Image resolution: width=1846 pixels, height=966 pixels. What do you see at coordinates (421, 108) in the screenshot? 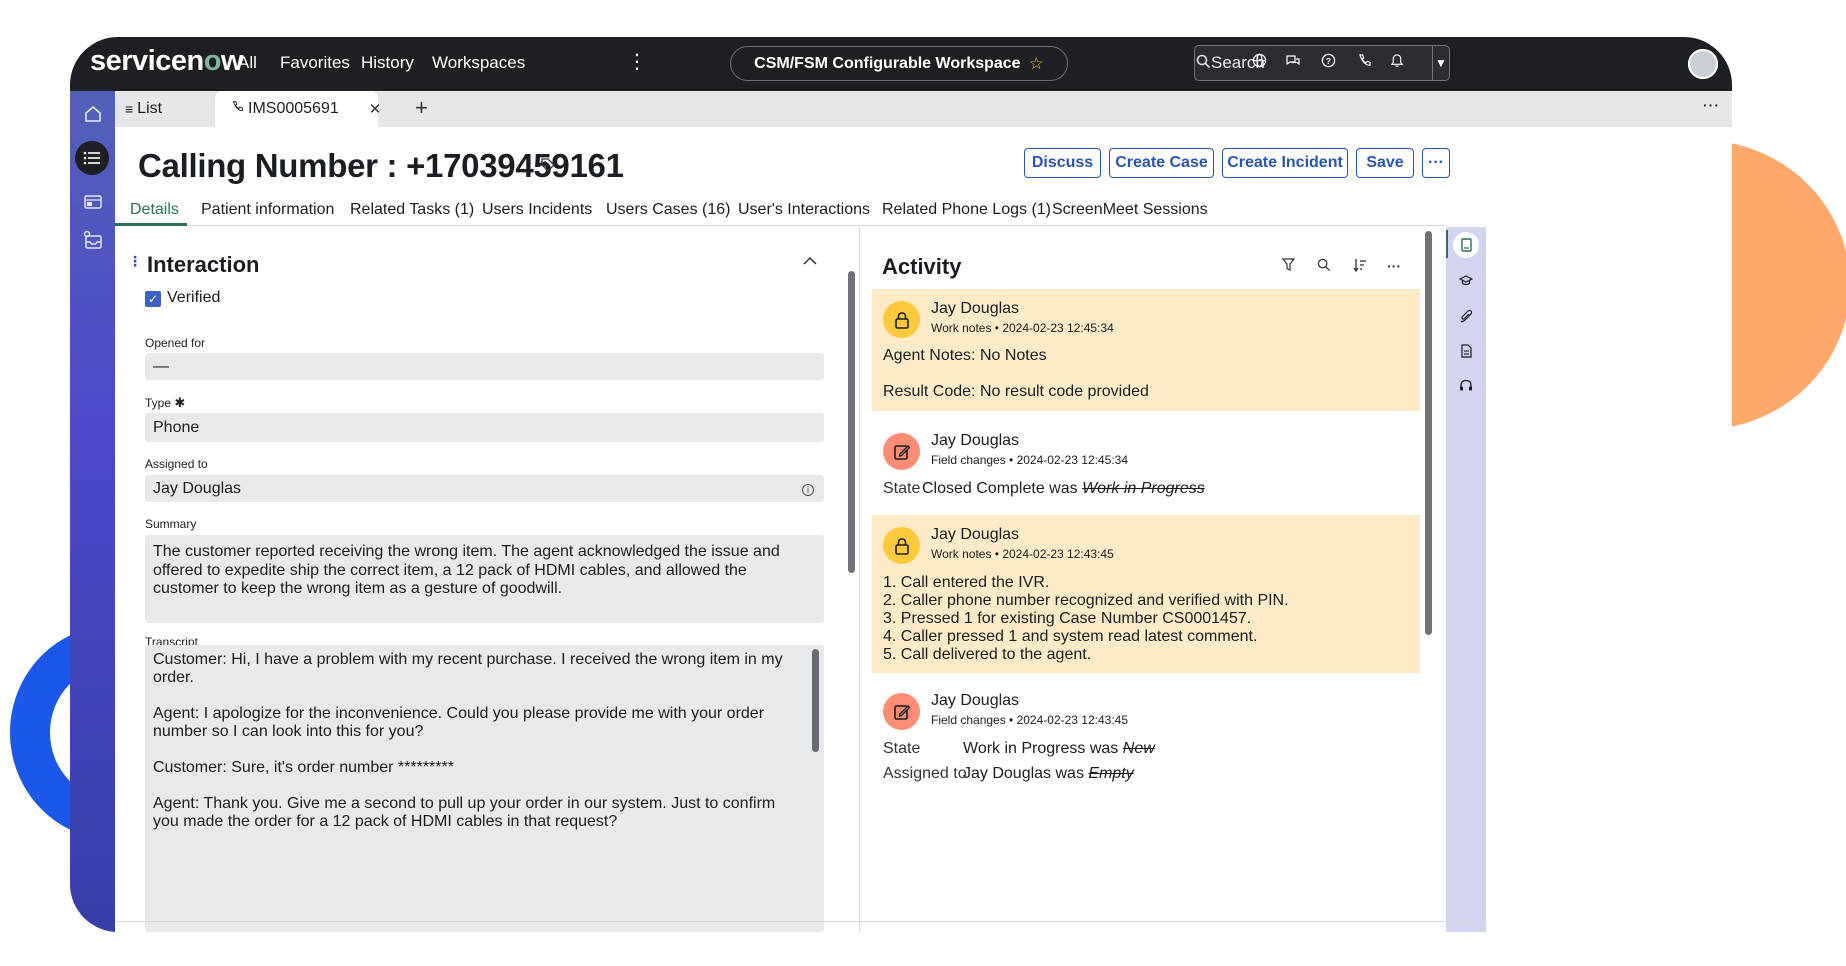
I see `add-tab-icon: +` at bounding box center [421, 108].